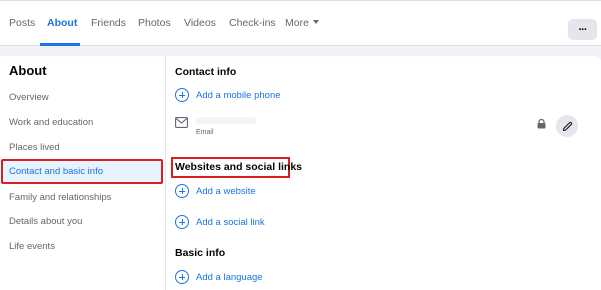 This screenshot has width=601, height=290. I want to click on tab-friends: Friends, so click(108, 23).